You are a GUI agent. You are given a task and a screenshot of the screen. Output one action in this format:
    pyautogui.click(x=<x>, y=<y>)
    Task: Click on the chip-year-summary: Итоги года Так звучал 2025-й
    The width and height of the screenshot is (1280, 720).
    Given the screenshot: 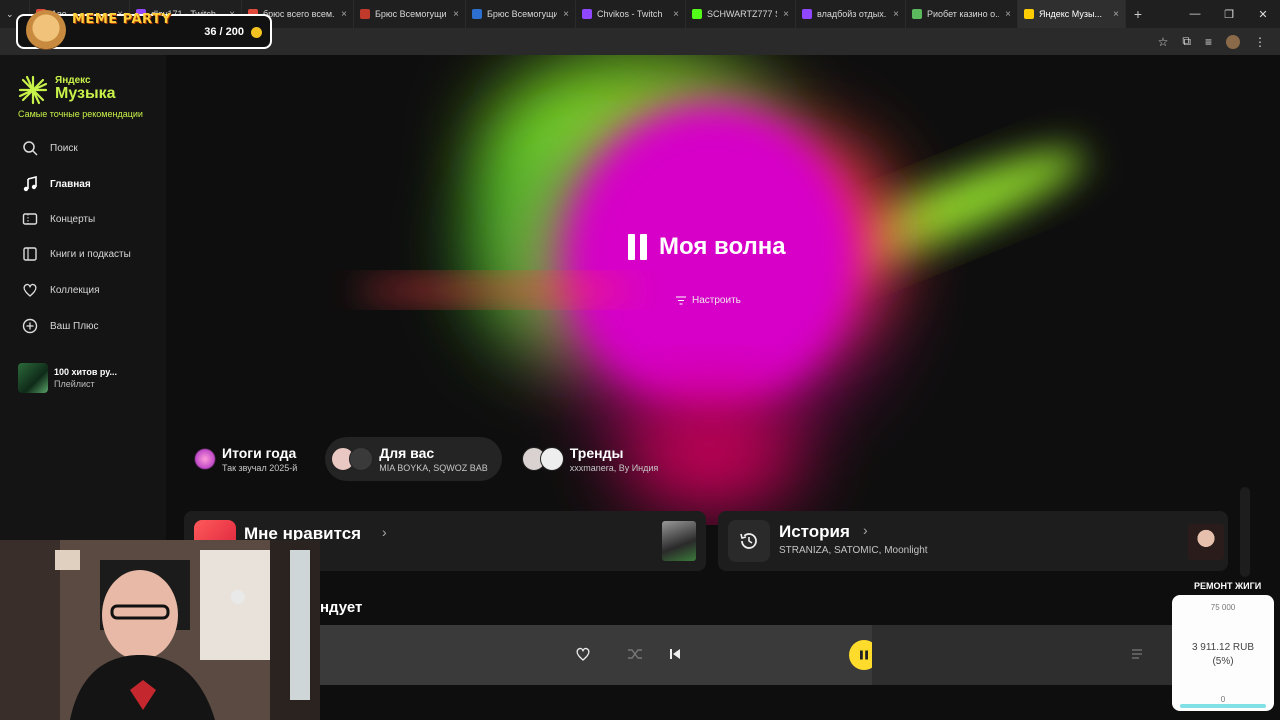 What is the action you would take?
    pyautogui.click(x=249, y=459)
    